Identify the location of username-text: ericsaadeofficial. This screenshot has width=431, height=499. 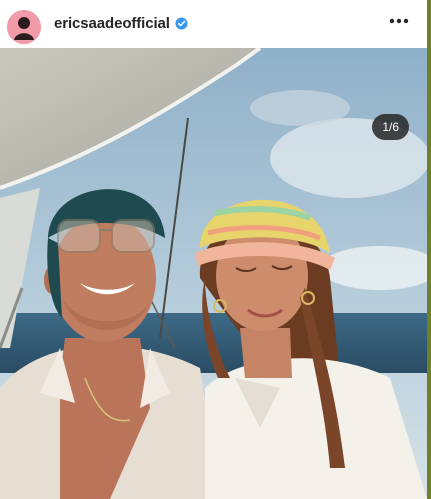
(112, 23).